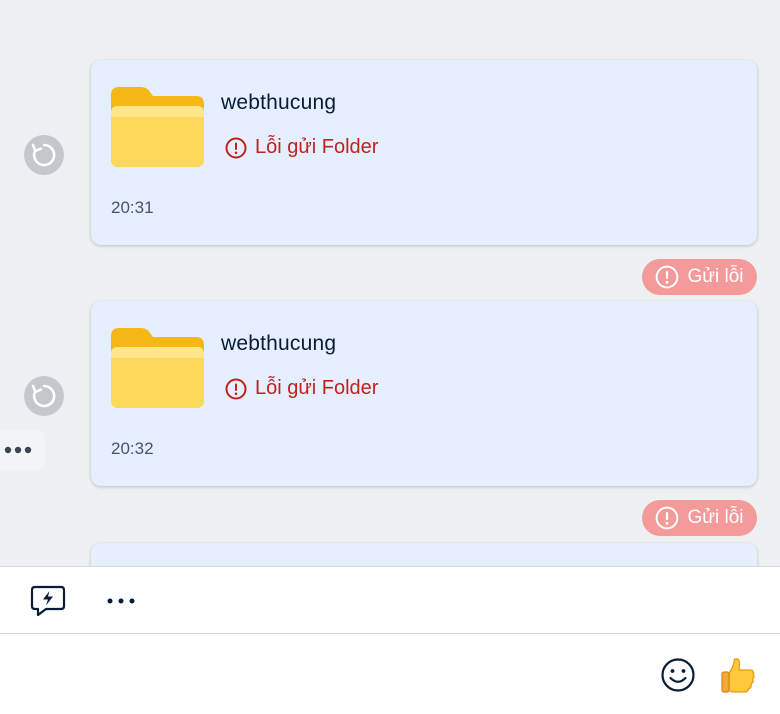 The image size is (780, 714). I want to click on thumbs-up-icon, so click(738, 675).